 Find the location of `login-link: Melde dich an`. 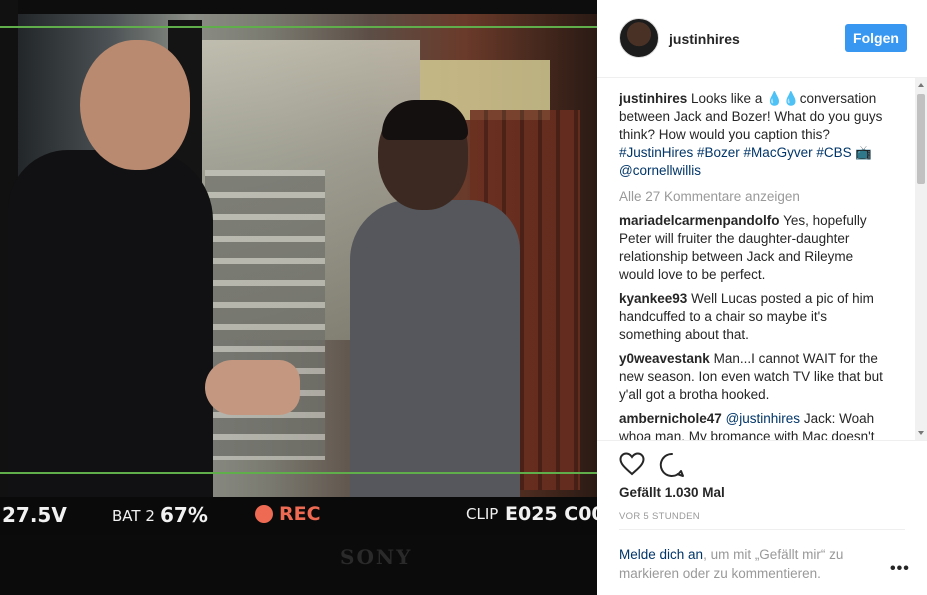

login-link: Melde dich an is located at coordinates (661, 554).